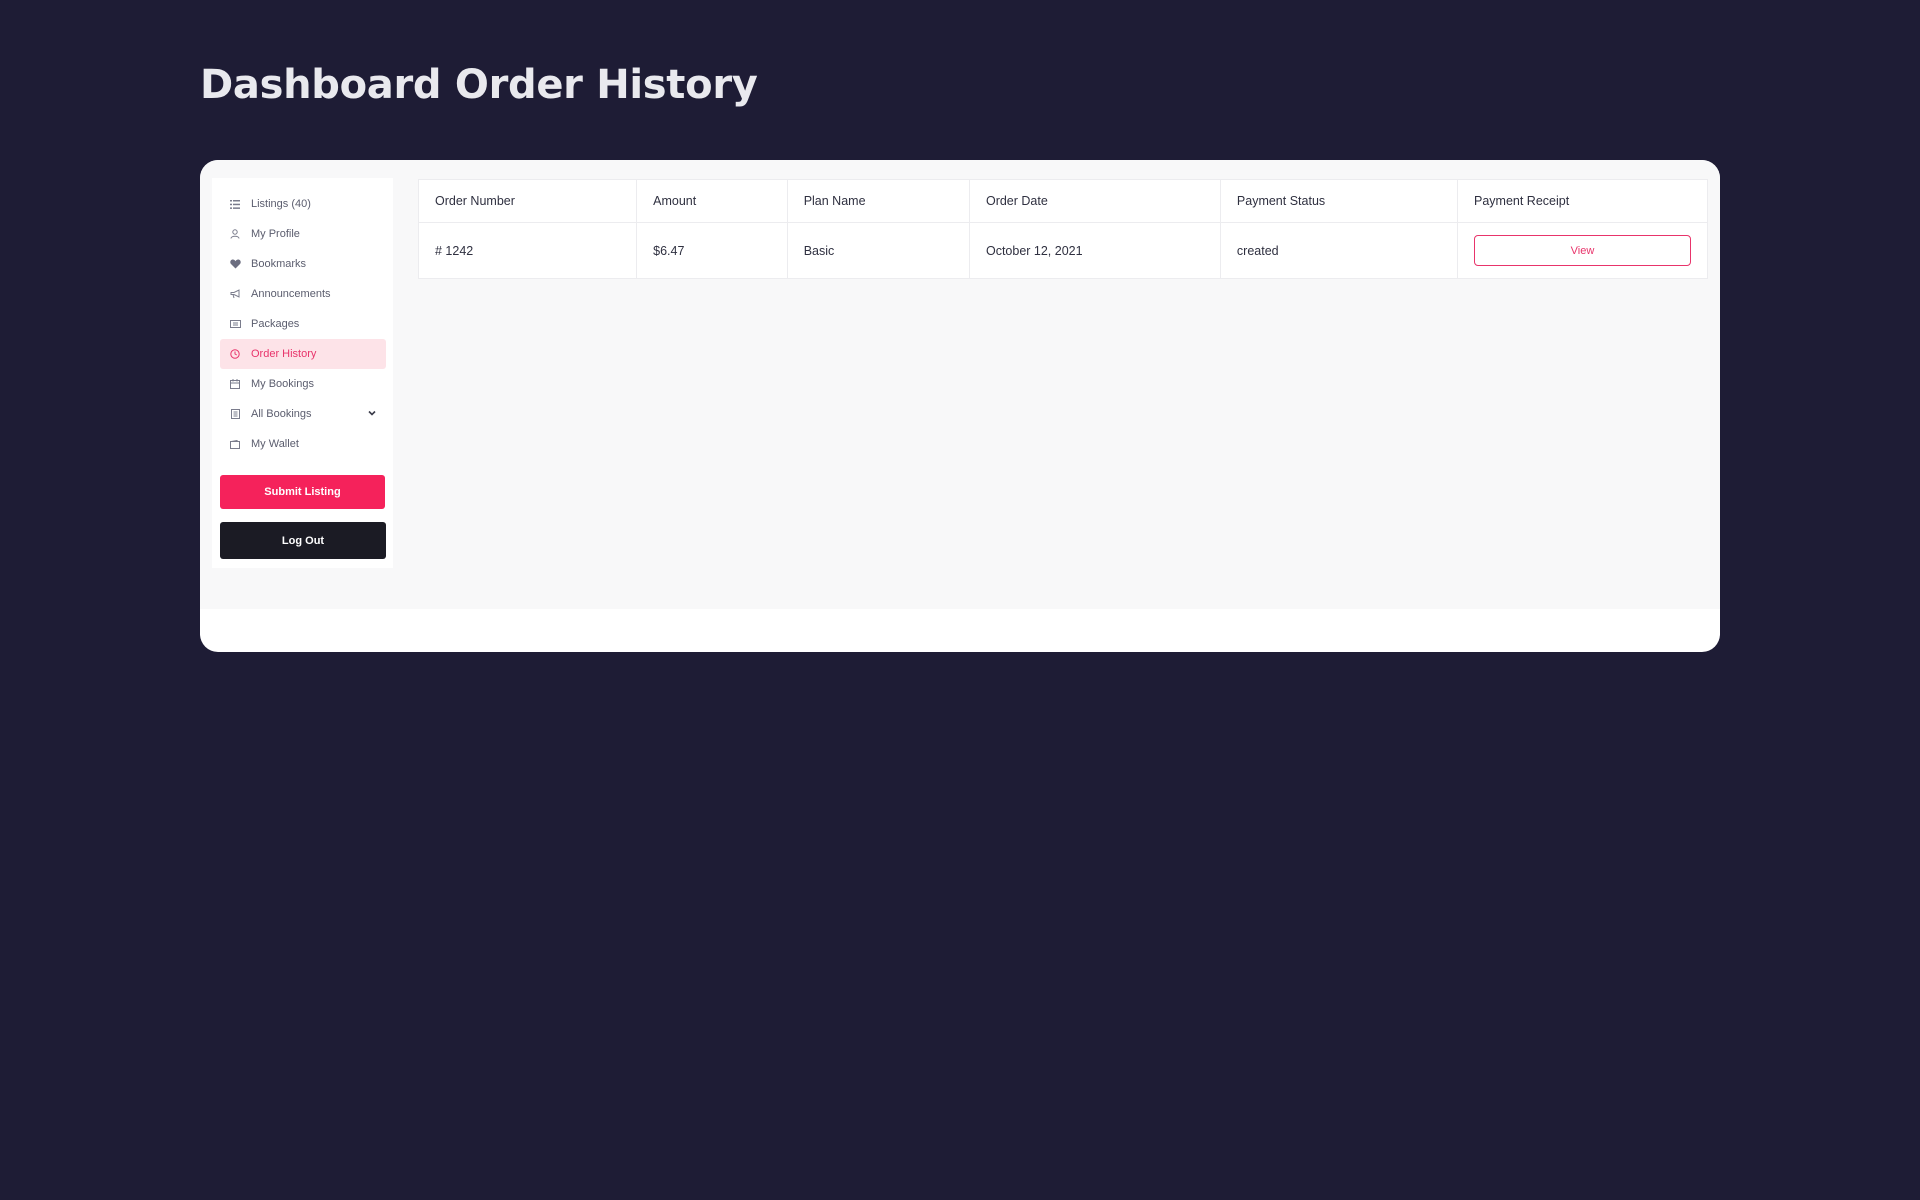  I want to click on amount-cell: $6.47, so click(712, 250).